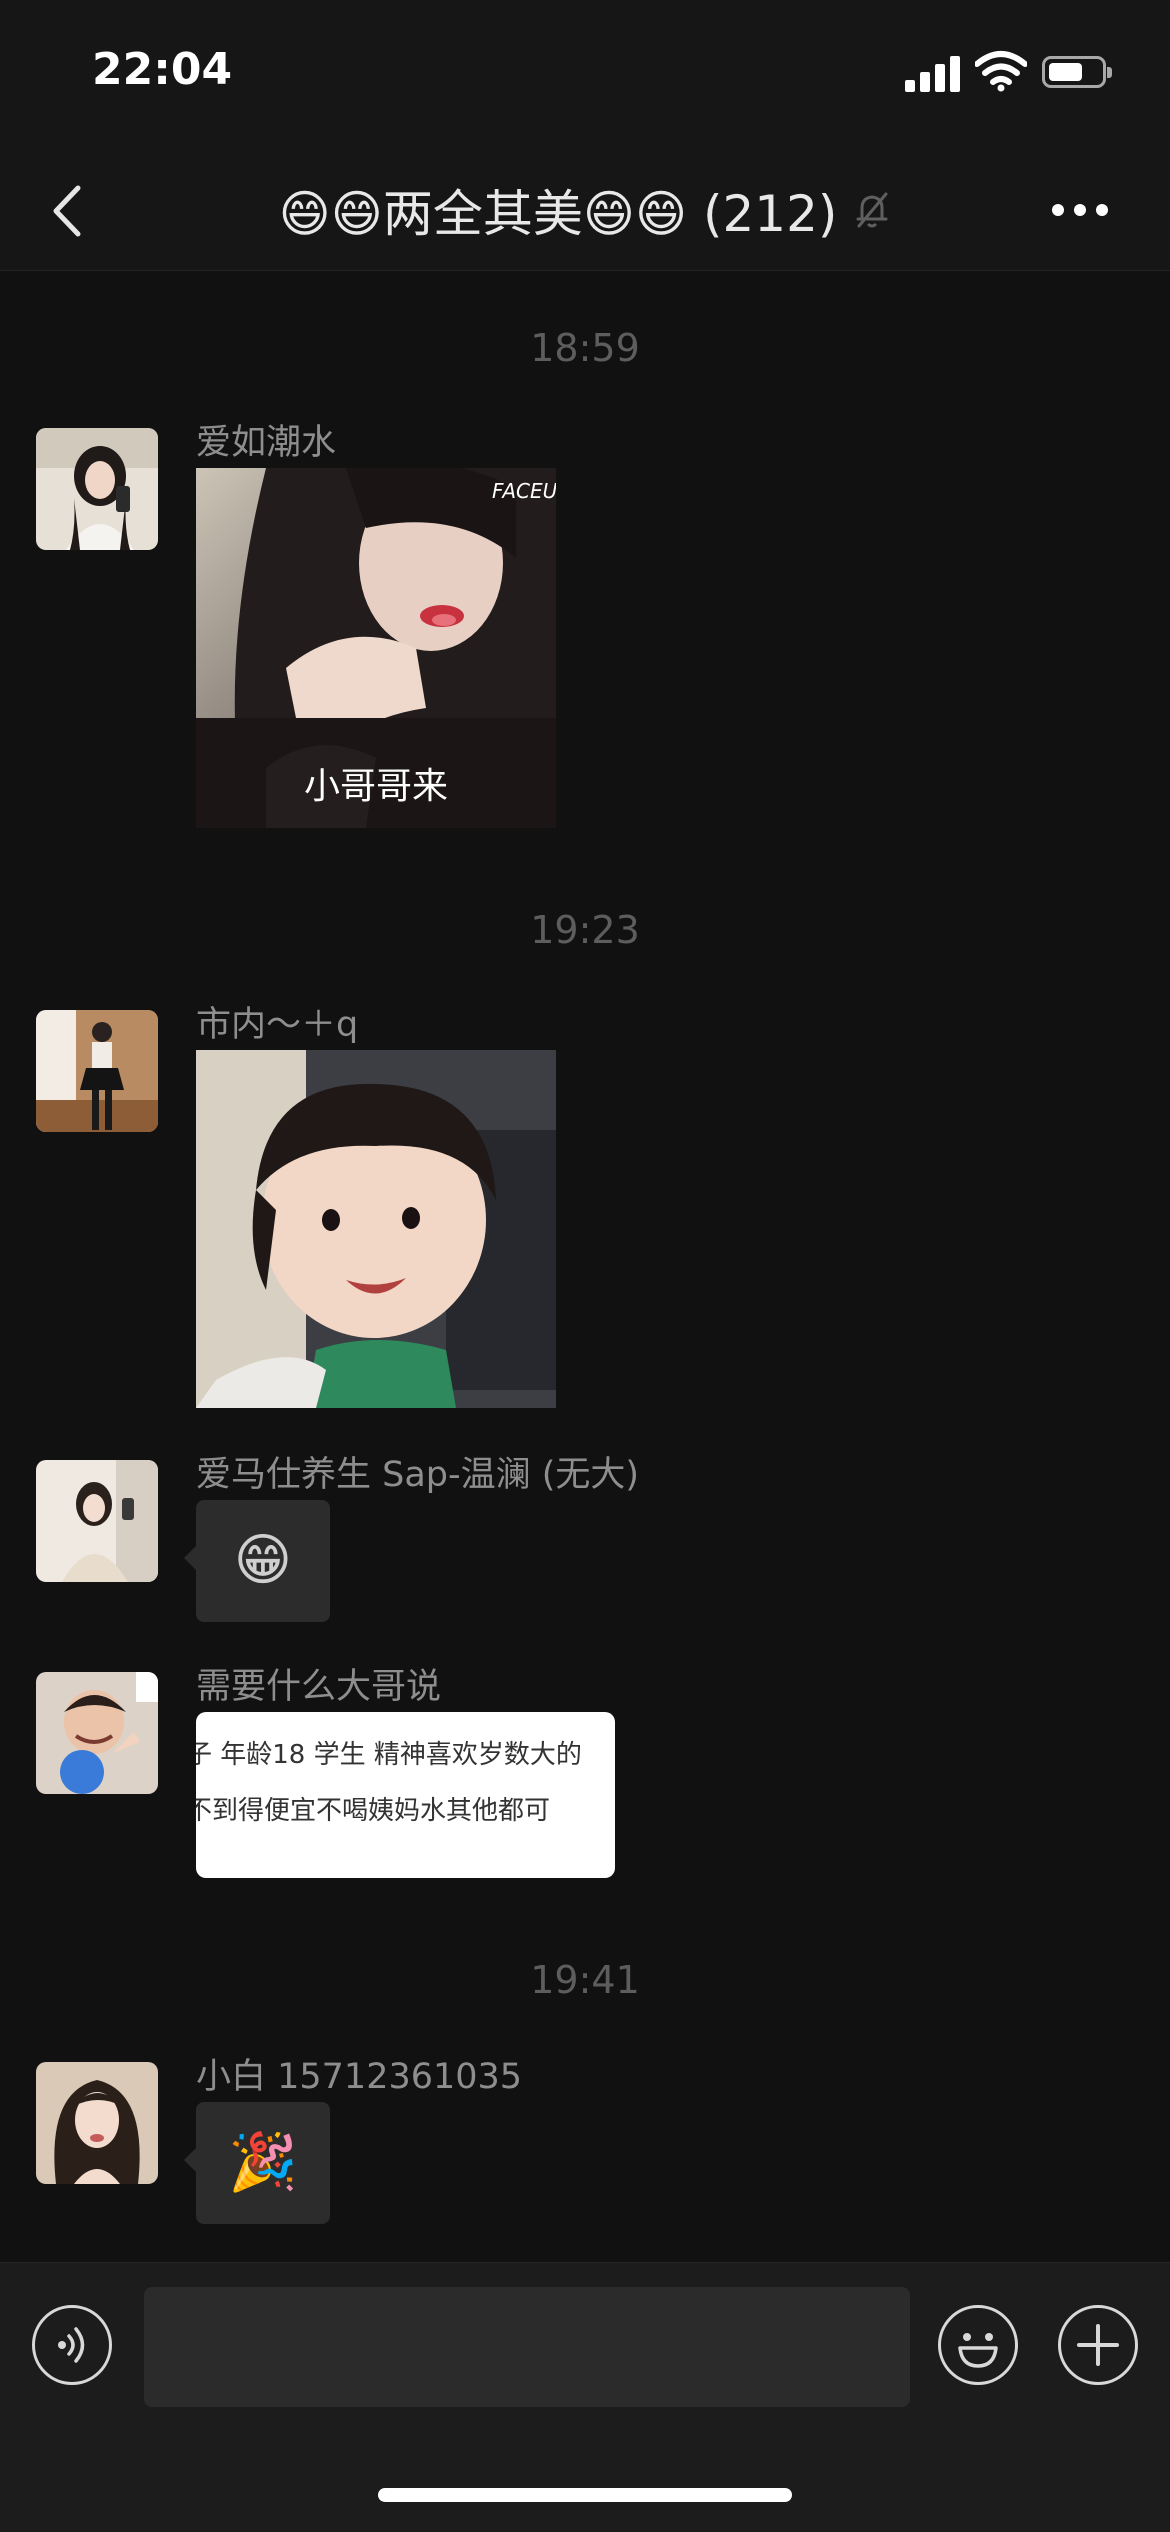 Image resolution: width=1170 pixels, height=2532 pixels. What do you see at coordinates (266, 443) in the screenshot?
I see `sender-name: 爱如潮水` at bounding box center [266, 443].